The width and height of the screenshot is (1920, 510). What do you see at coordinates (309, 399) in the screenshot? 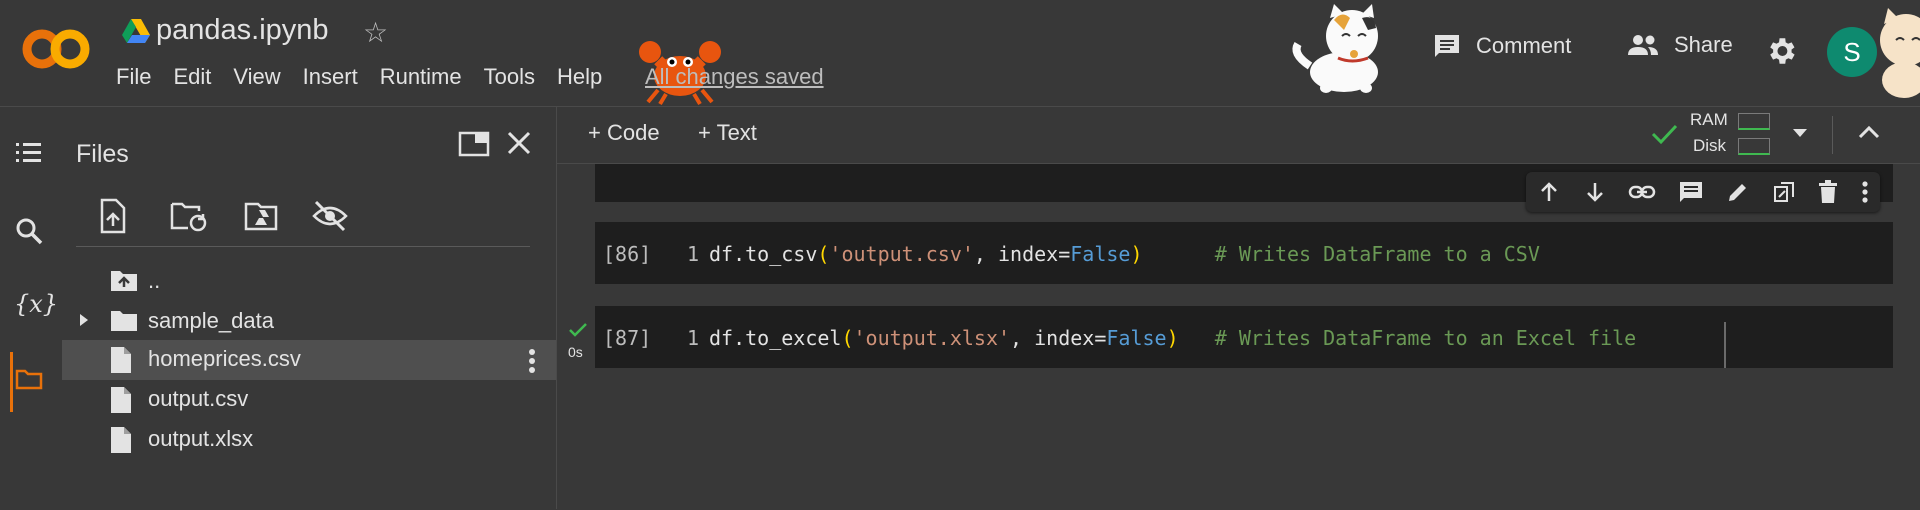
I see `file-item-output-csv: output.csv` at bounding box center [309, 399].